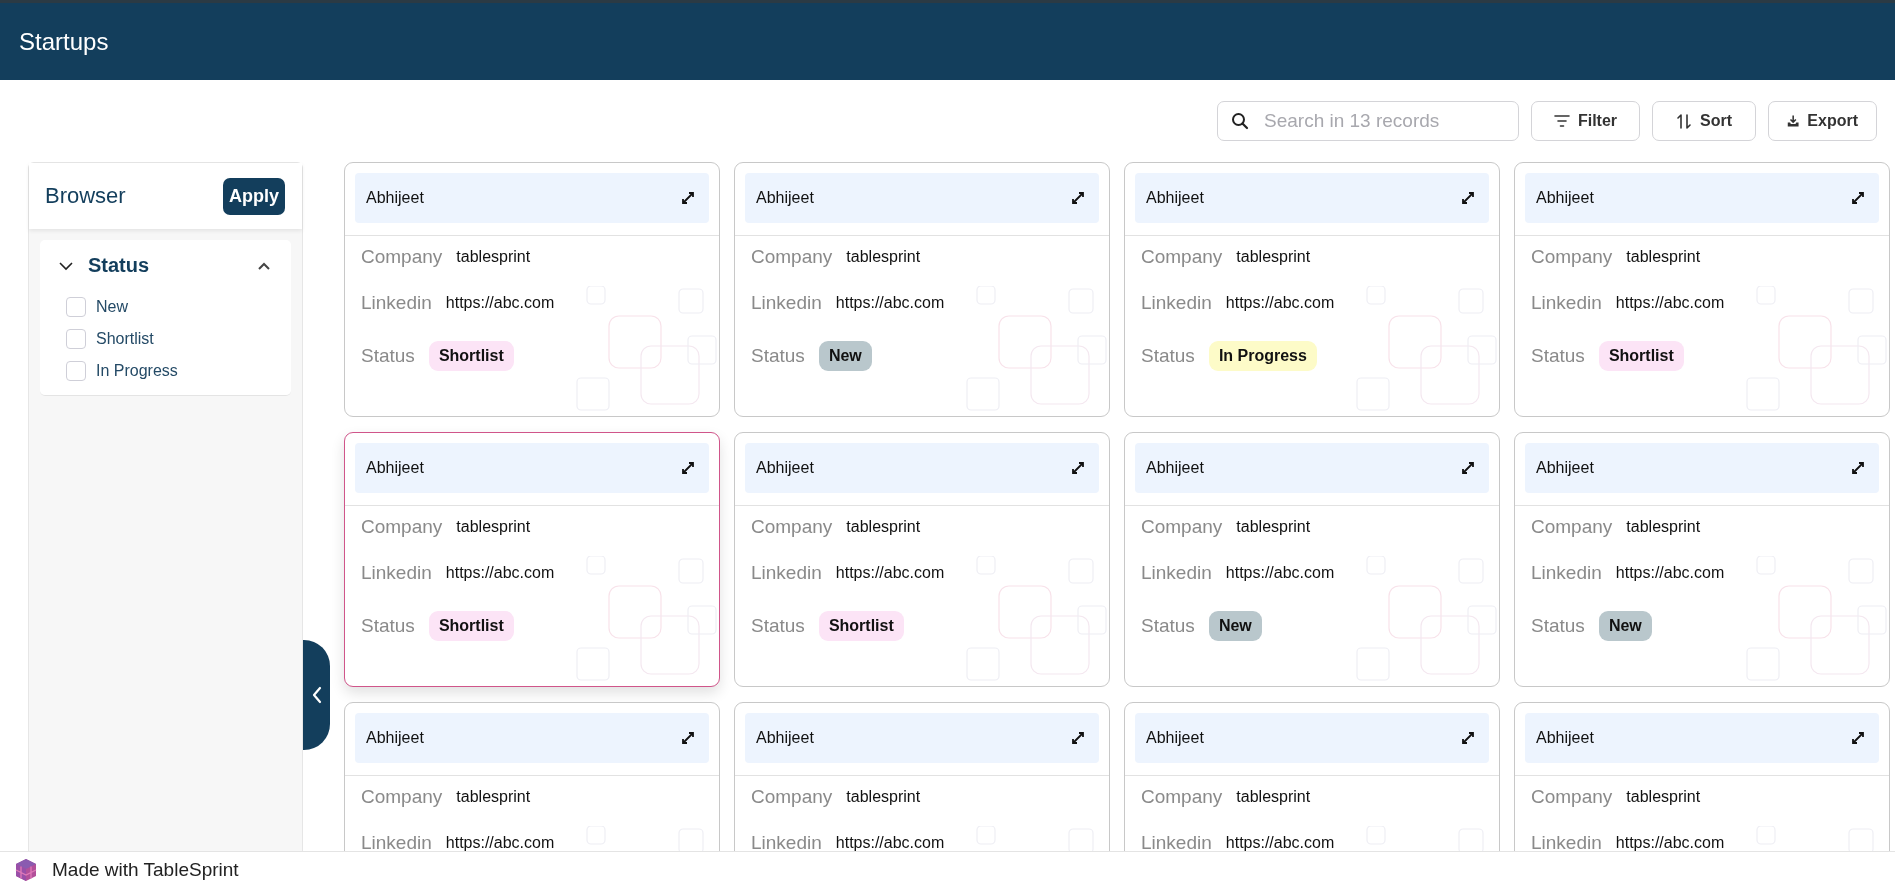 This screenshot has width=1895, height=888. Describe the element at coordinates (112, 307) in the screenshot. I see `option-label: New` at that location.